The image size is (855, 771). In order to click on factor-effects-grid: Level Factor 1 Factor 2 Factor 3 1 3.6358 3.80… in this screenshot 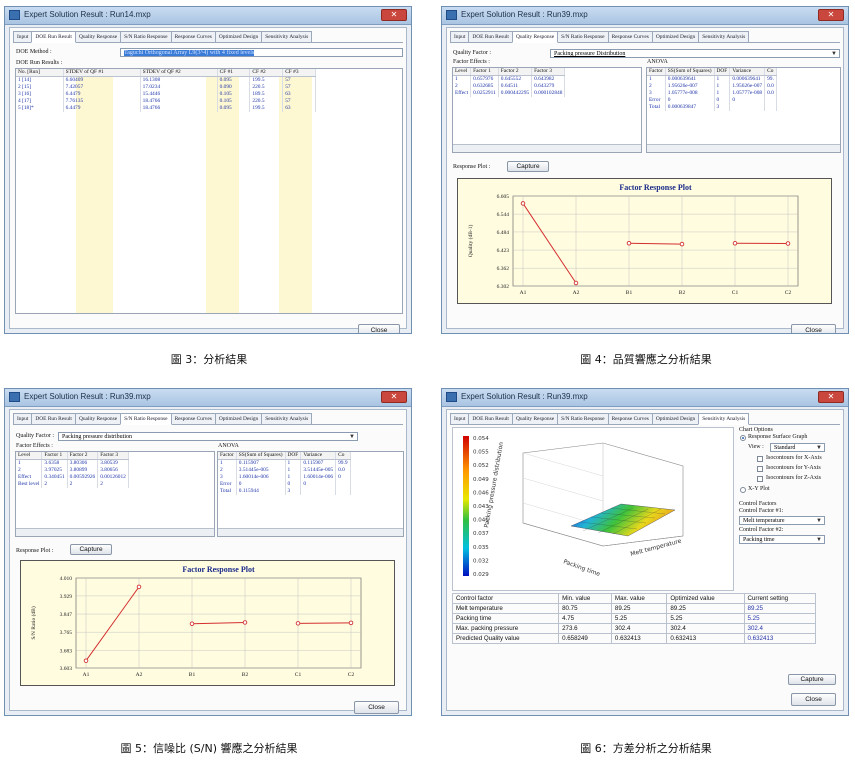, I will do `click(115, 494)`.